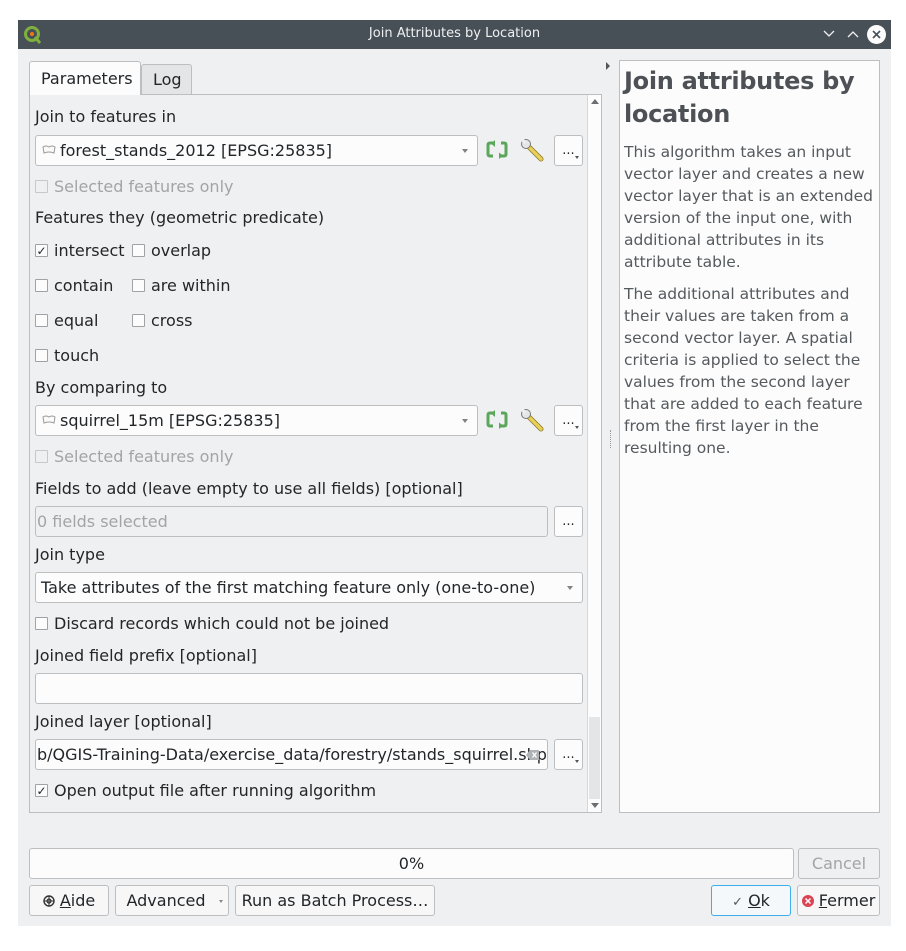  Describe the element at coordinates (49, 419) in the screenshot. I see `polygon-layer-icon` at that location.